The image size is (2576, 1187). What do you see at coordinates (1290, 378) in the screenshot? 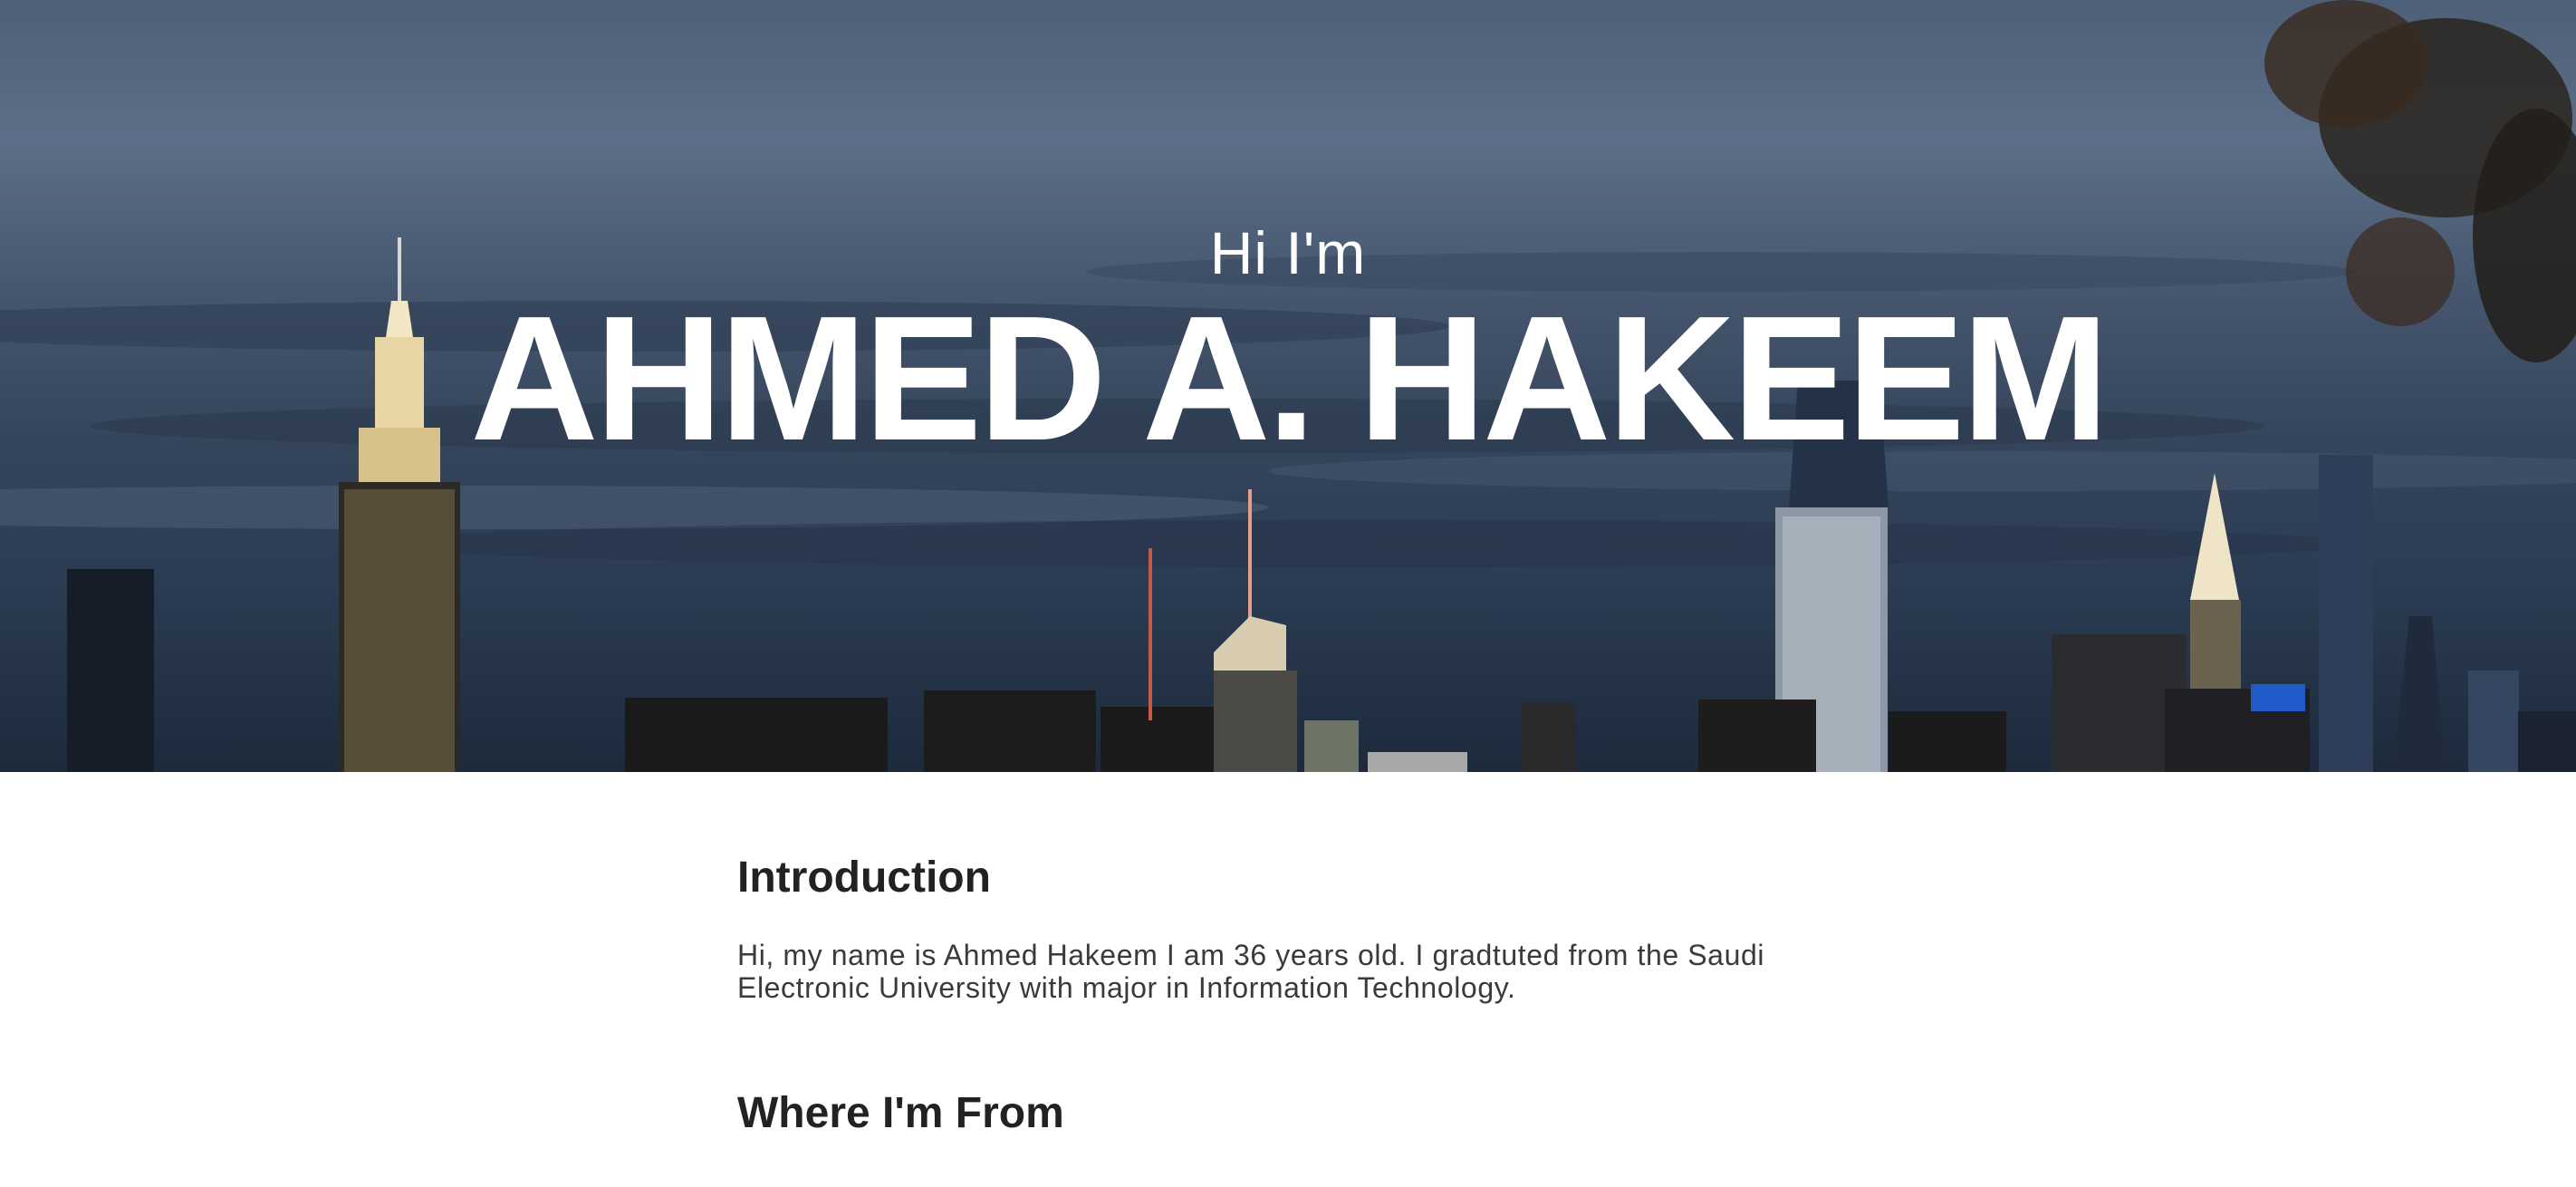
I see `hero-name-title: AHMED A. HAKEEM` at bounding box center [1290, 378].